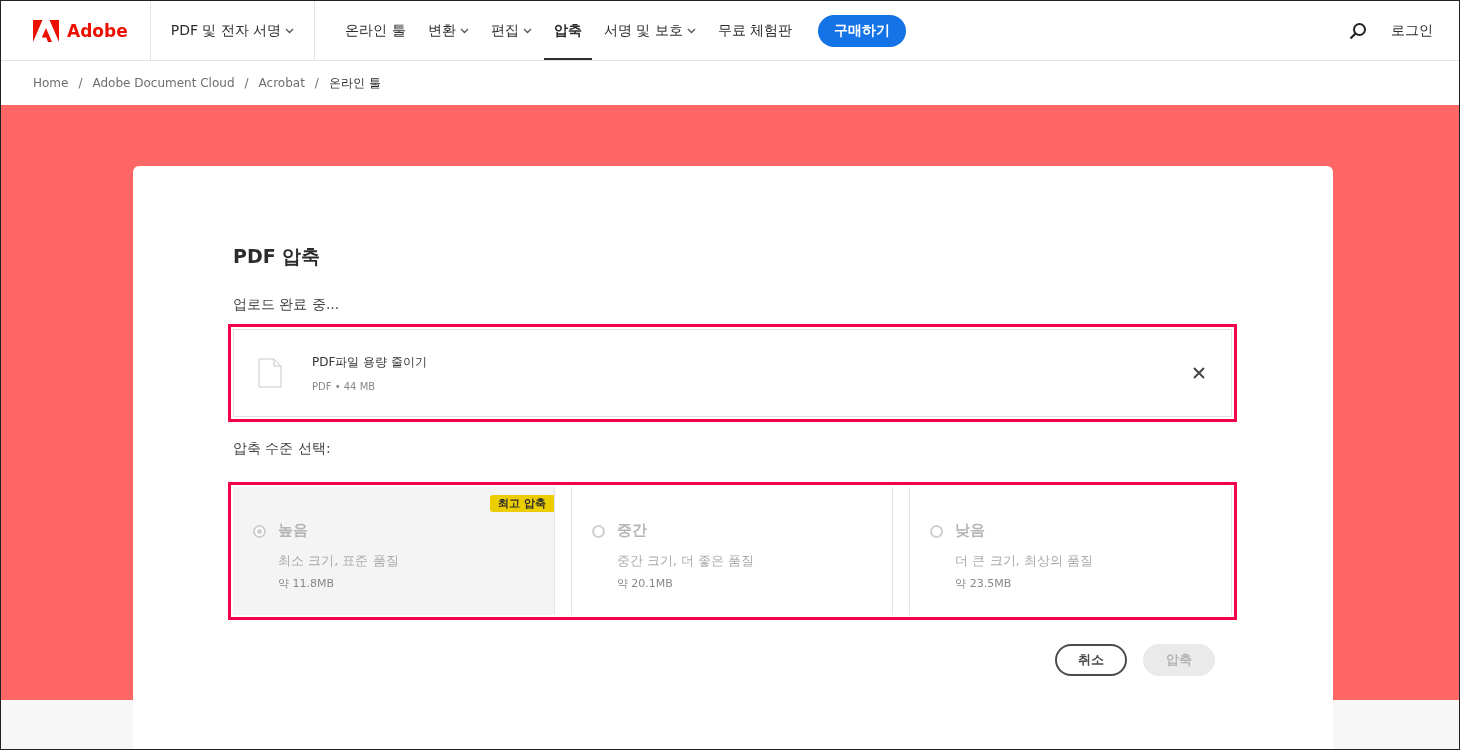 This screenshot has height=750, width=1460. Describe the element at coordinates (97, 30) in the screenshot. I see `logo-text: Adobe` at that location.